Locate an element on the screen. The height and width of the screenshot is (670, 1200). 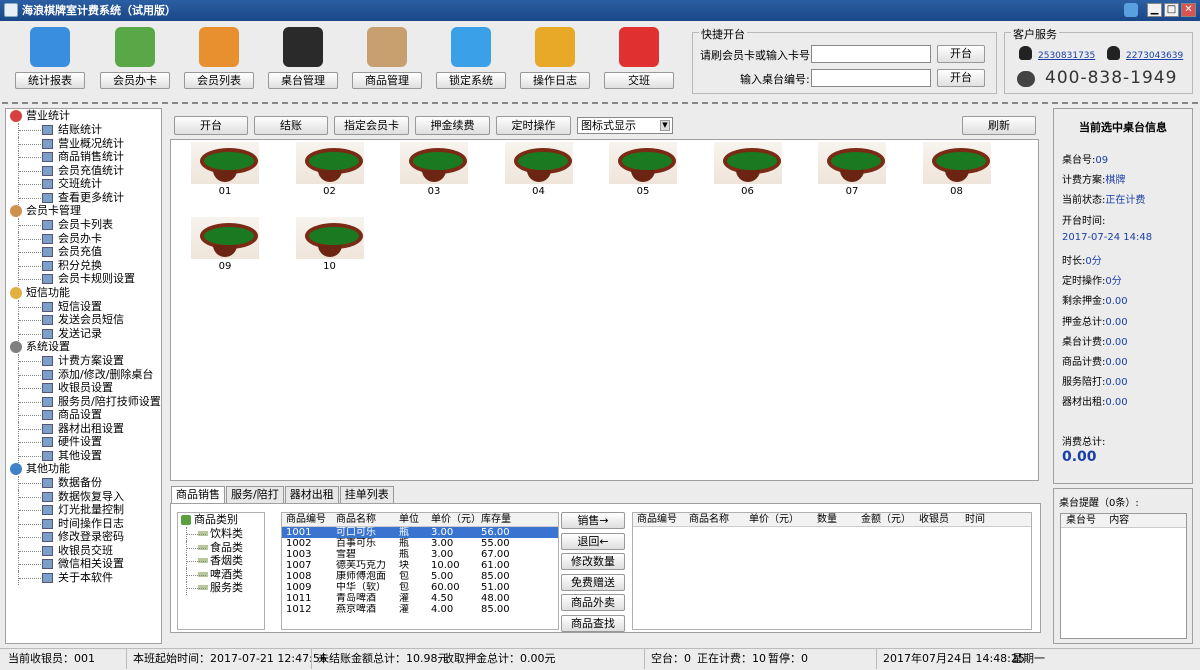
sidebar-item: 会员充值 is located at coordinates (83, 252).